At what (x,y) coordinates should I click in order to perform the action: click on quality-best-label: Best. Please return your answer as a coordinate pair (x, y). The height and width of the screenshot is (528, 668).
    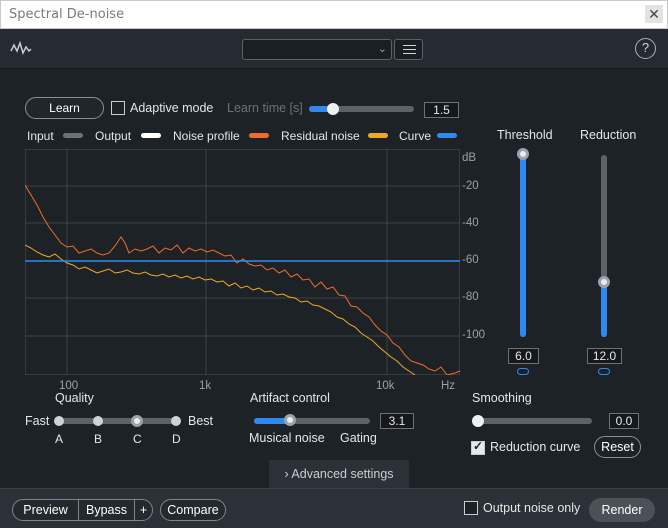
    Looking at the image, I should click on (201, 421).